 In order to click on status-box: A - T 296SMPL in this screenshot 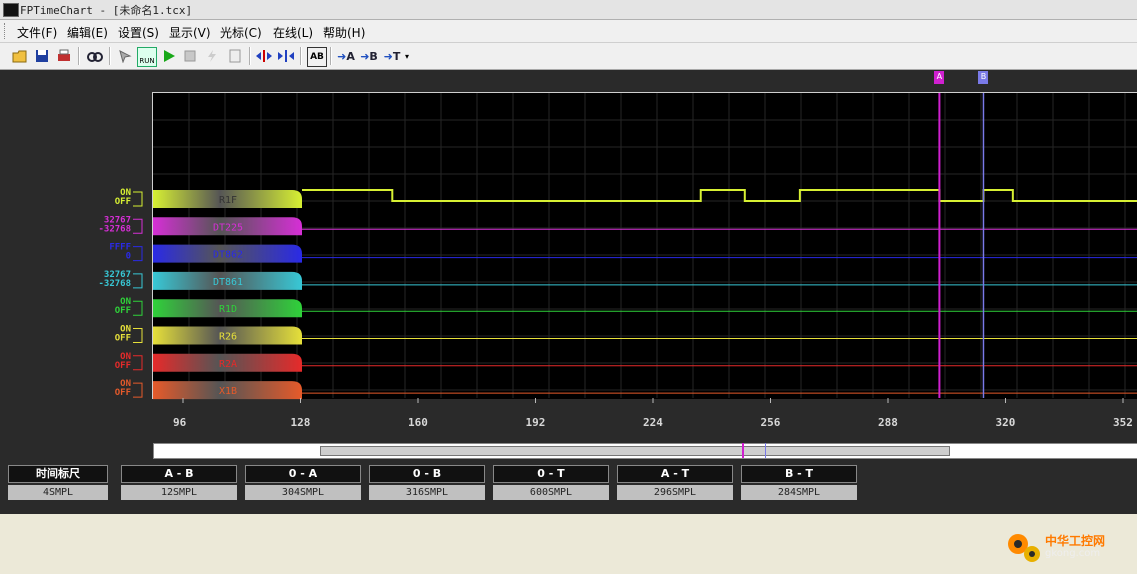, I will do `click(675, 482)`.